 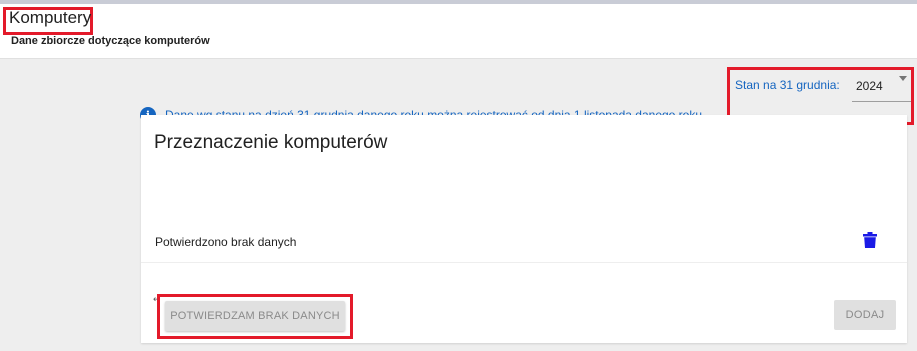 What do you see at coordinates (870, 240) in the screenshot?
I see `trash-icon` at bounding box center [870, 240].